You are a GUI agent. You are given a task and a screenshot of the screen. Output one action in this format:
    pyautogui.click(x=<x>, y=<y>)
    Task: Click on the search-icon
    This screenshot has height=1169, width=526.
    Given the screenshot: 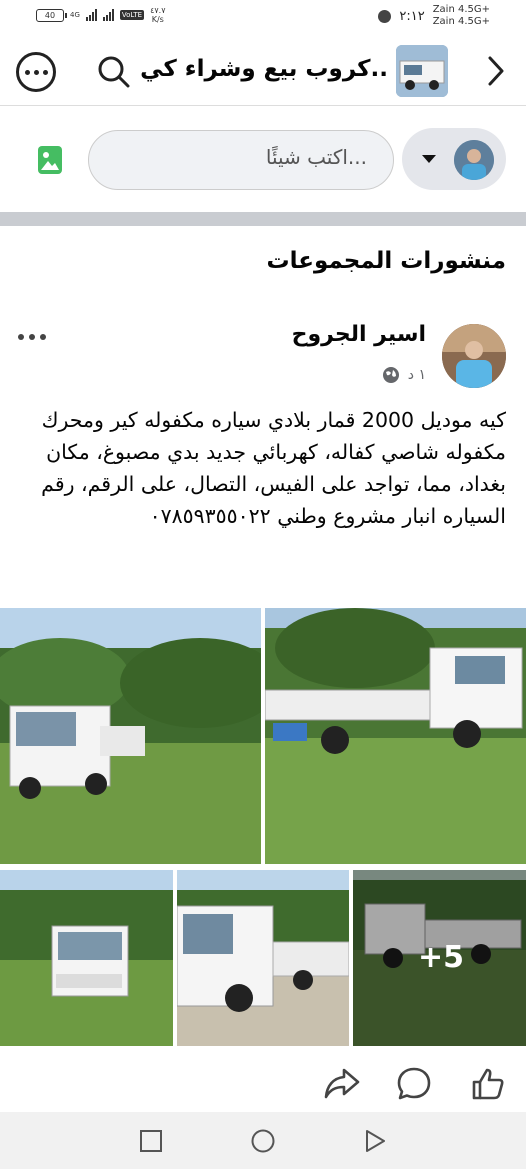 What is the action you would take?
    pyautogui.click(x=114, y=72)
    